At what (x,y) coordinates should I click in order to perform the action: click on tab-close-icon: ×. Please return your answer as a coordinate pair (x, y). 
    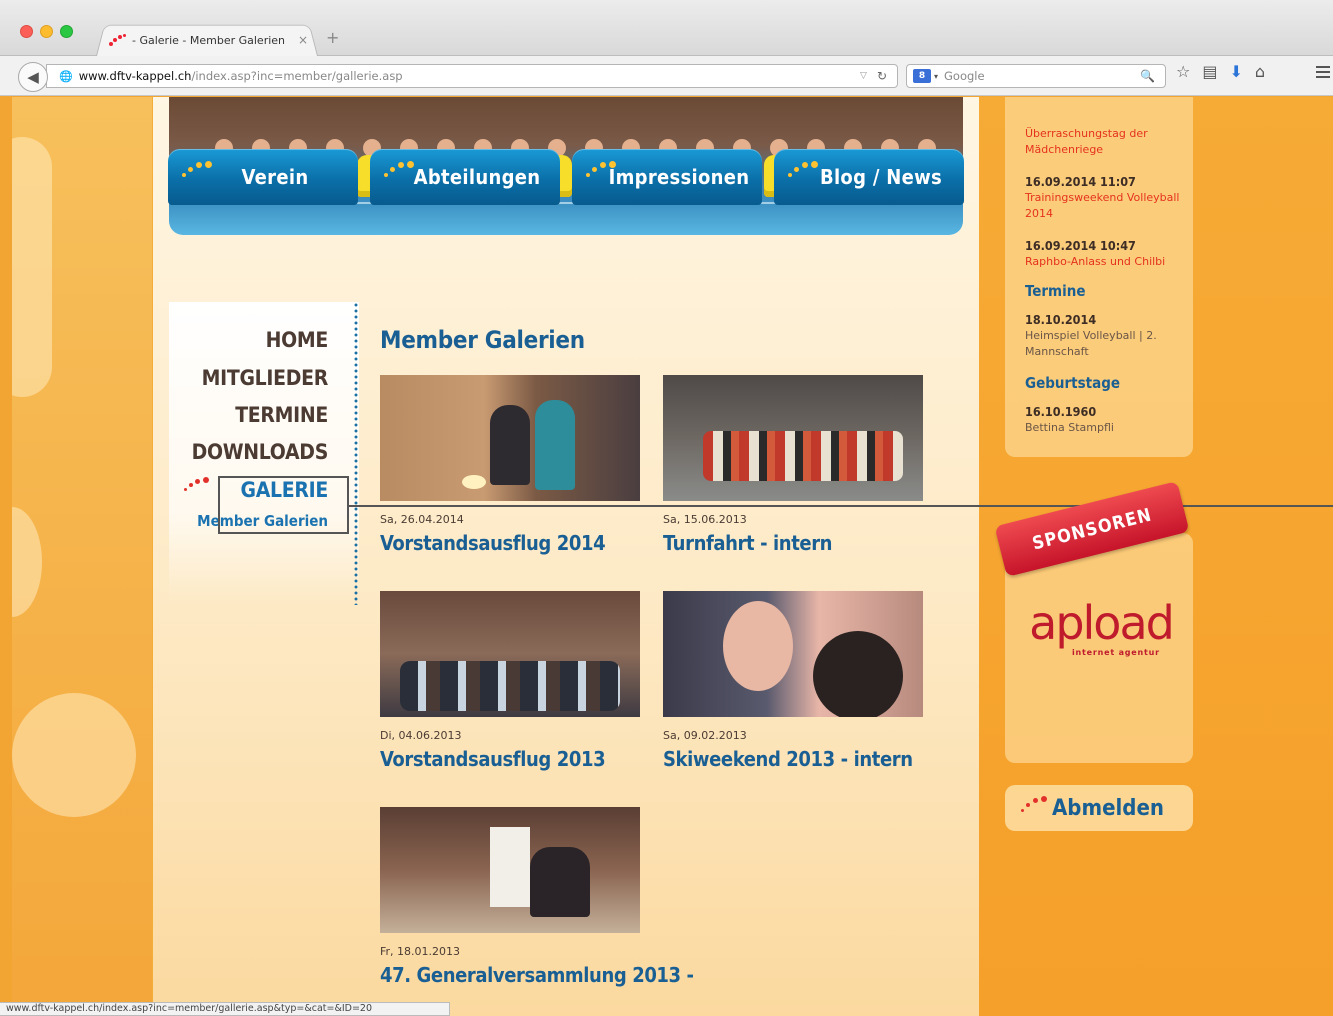
    Looking at the image, I should click on (303, 40).